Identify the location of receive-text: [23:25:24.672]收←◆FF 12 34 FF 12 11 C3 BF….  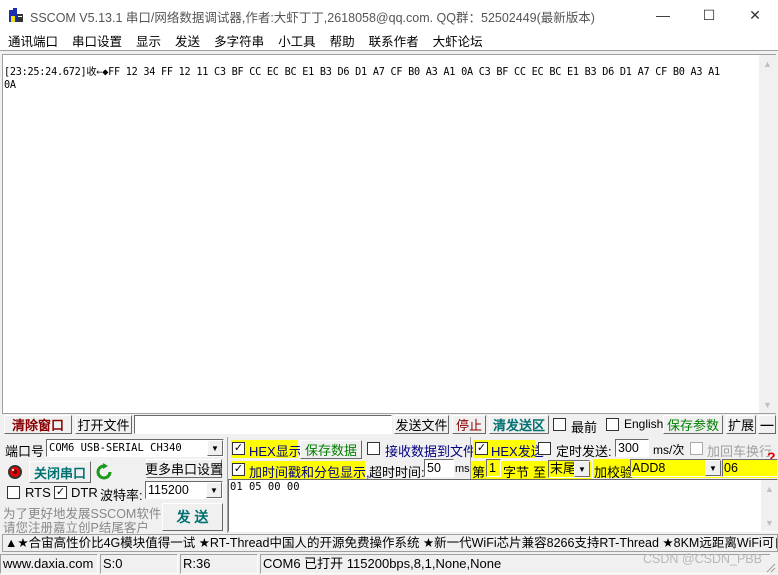
(362, 79).